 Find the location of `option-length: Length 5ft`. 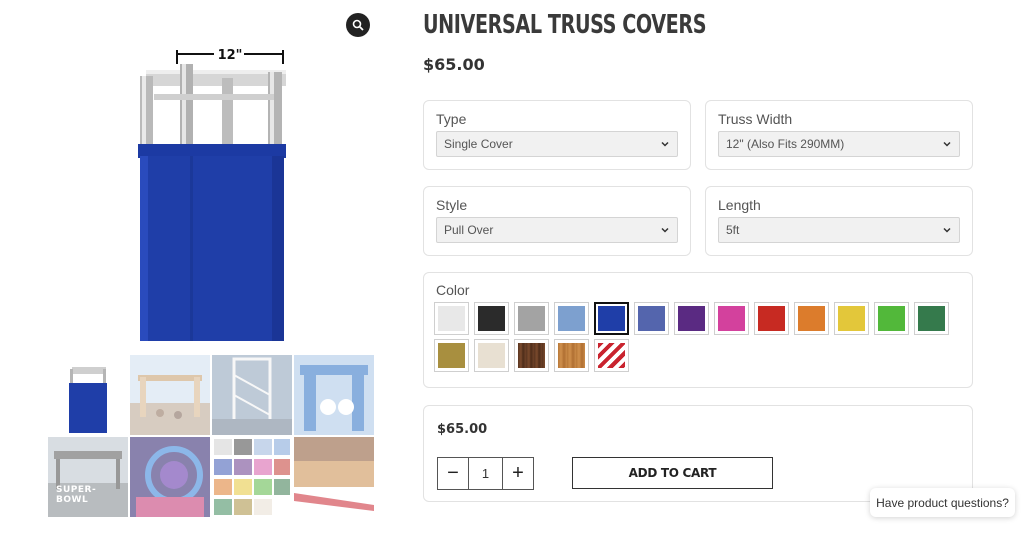

option-length: Length 5ft is located at coordinates (839, 221).